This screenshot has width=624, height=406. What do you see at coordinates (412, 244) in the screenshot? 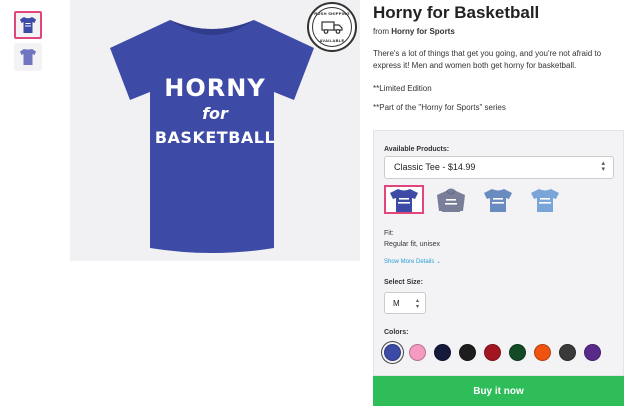
I see `fit-value: Regular fit, unisex` at bounding box center [412, 244].